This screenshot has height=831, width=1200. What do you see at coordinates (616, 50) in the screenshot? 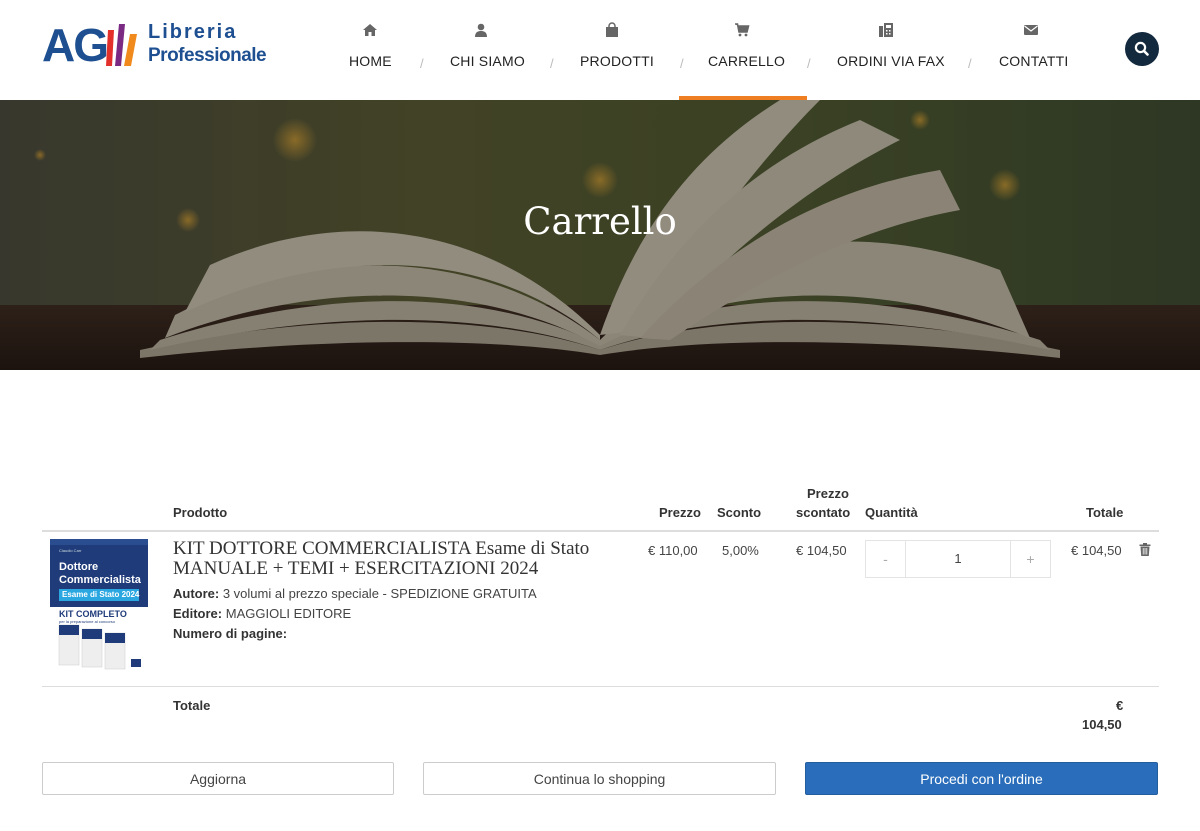
I see `nav-item-prodotti: PRODOTTI` at bounding box center [616, 50].